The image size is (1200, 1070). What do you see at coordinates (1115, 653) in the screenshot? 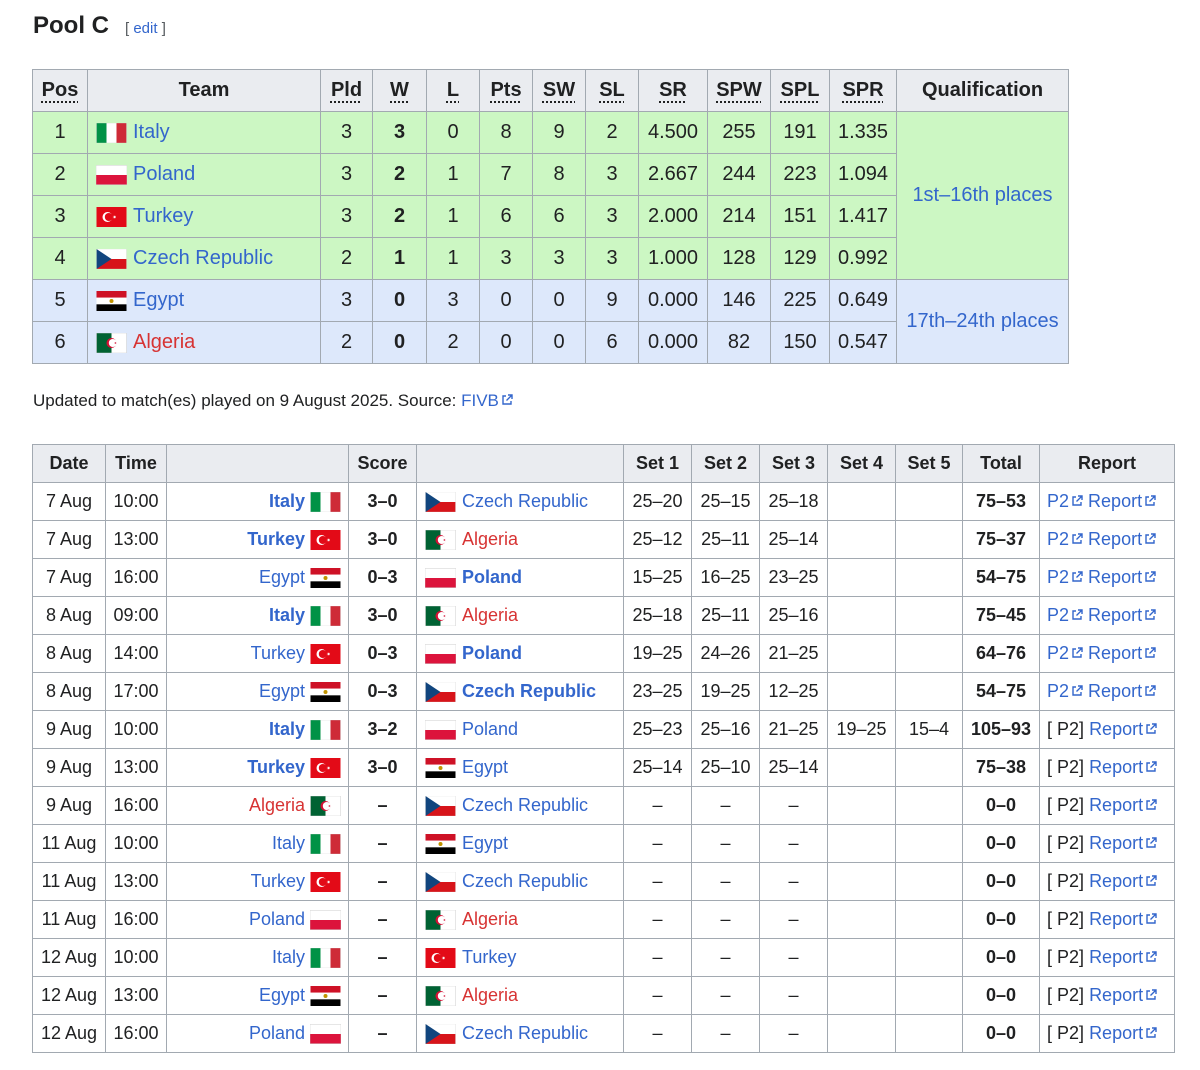
I see `report-label: Report` at bounding box center [1115, 653].